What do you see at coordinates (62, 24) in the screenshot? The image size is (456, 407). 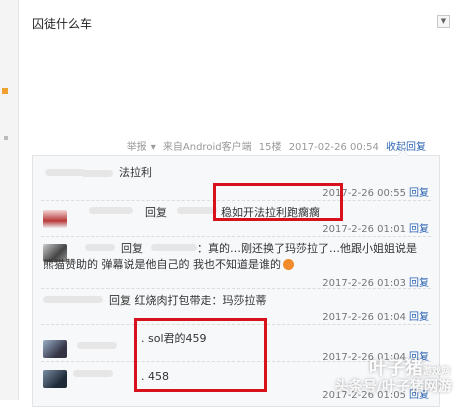 I see `post-title: 囚徒什么车` at bounding box center [62, 24].